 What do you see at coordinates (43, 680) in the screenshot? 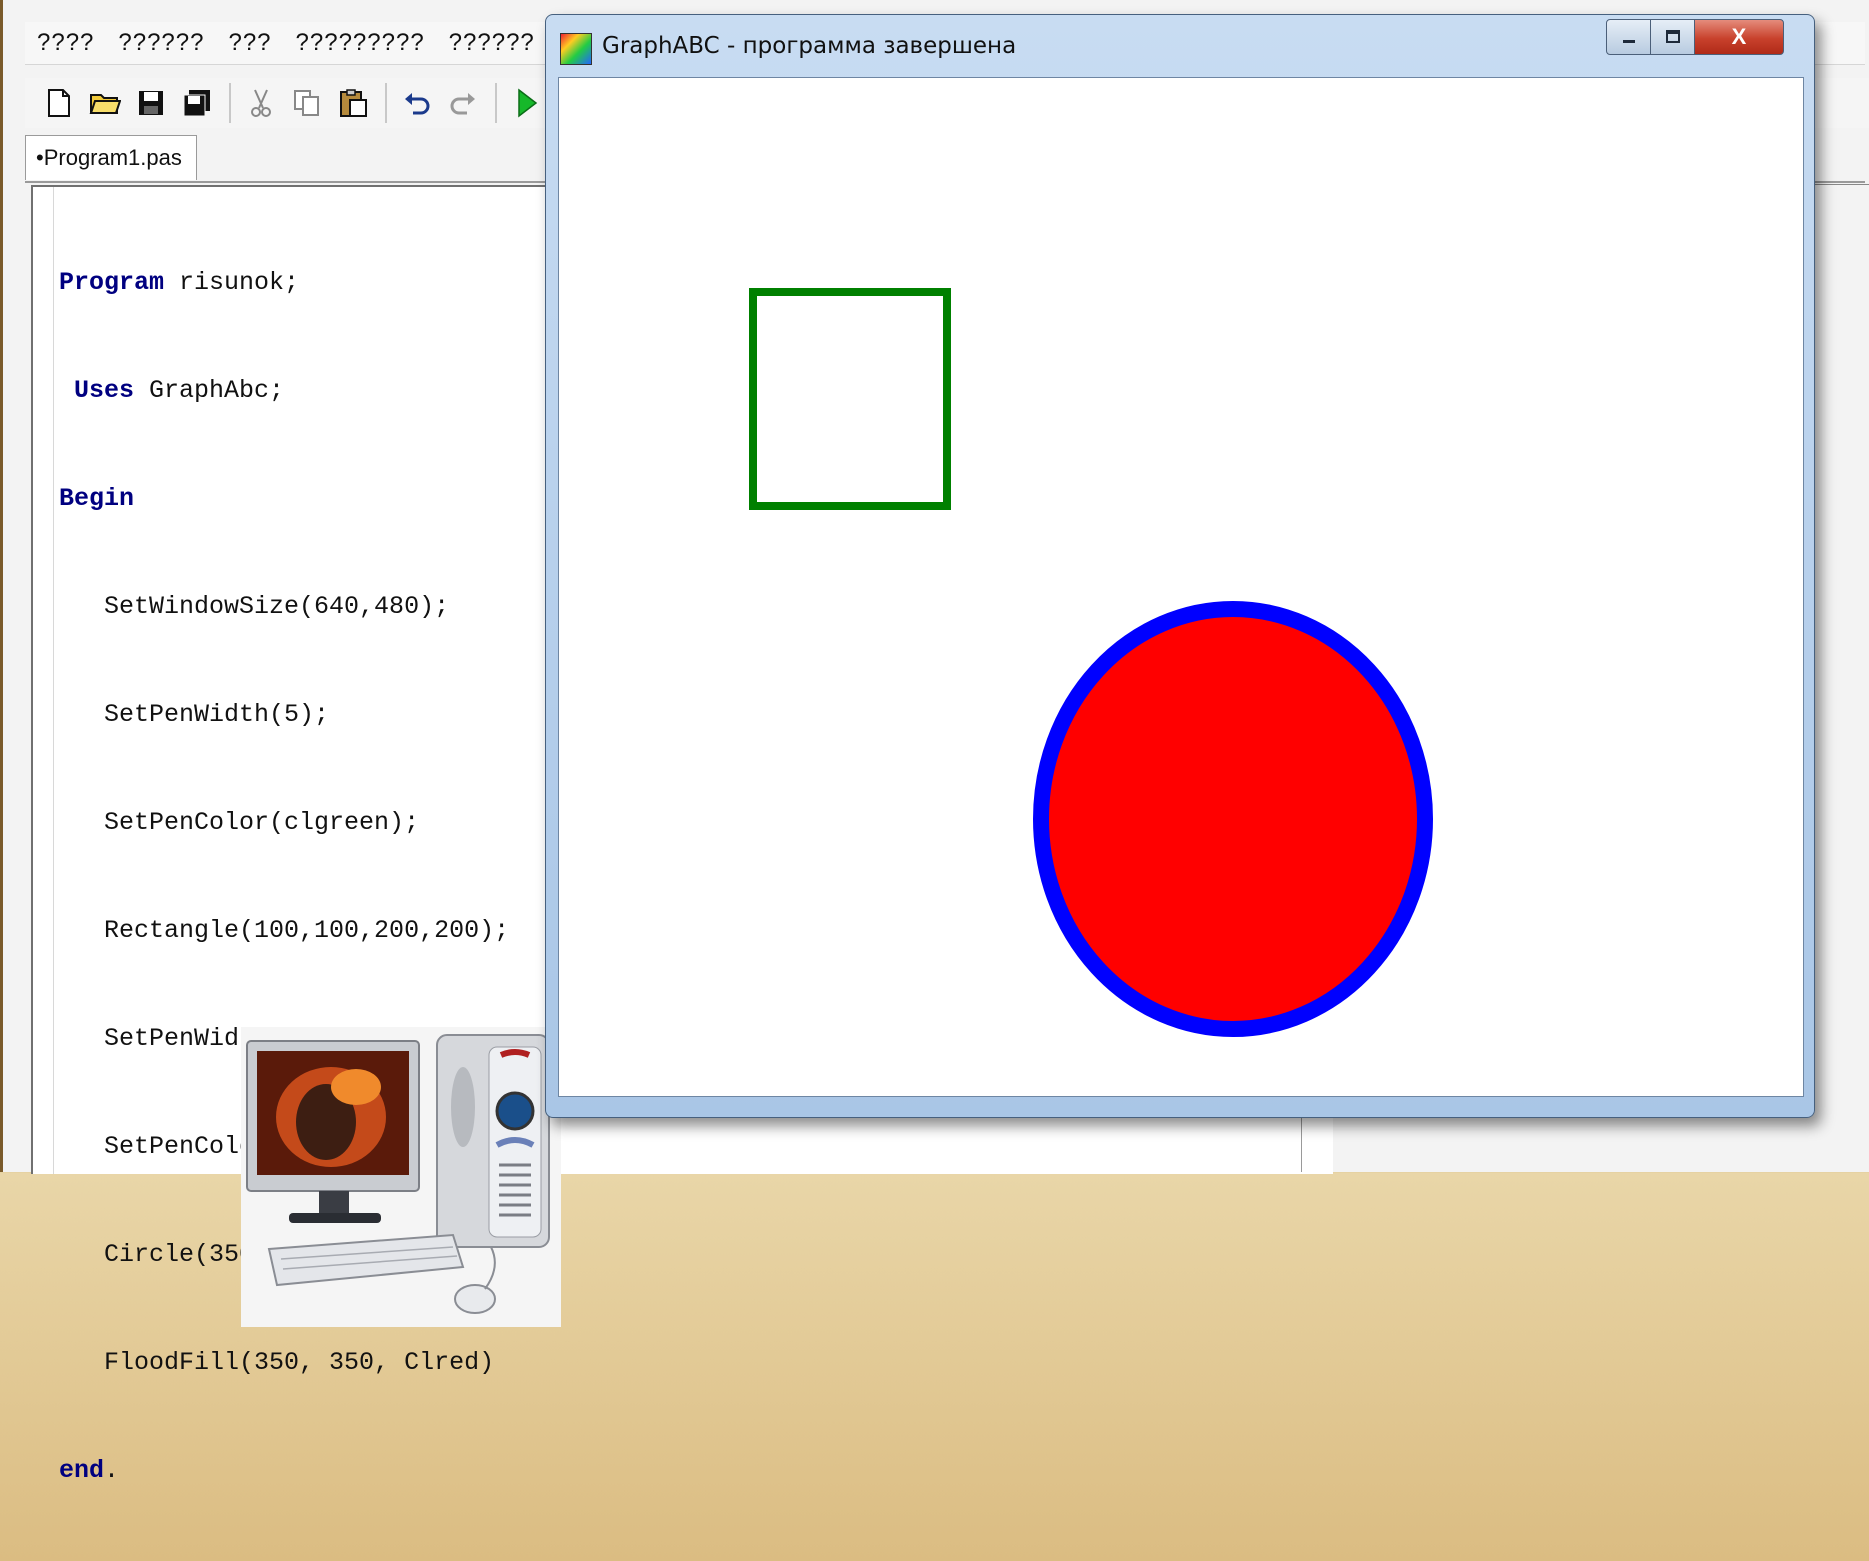
I see `editor-gutter` at bounding box center [43, 680].